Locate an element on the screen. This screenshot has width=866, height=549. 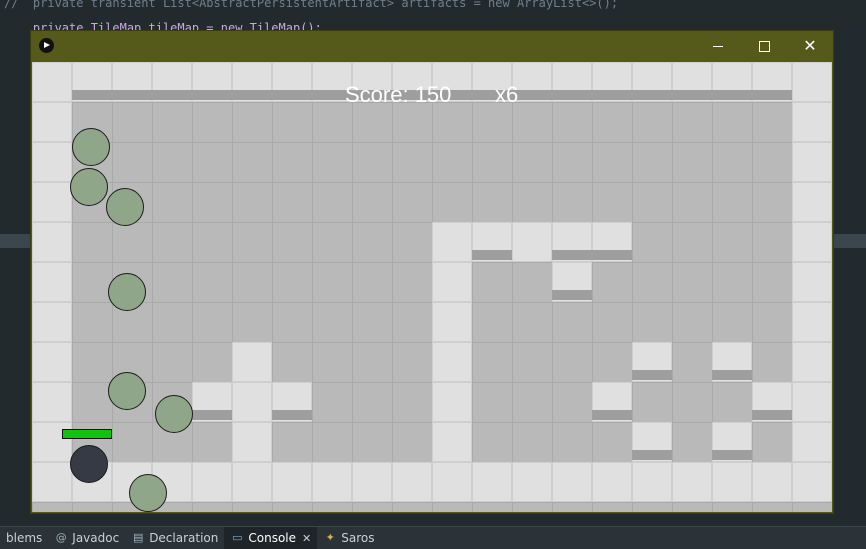
tab-console: ▭ Console ✕ is located at coordinates (271, 538).